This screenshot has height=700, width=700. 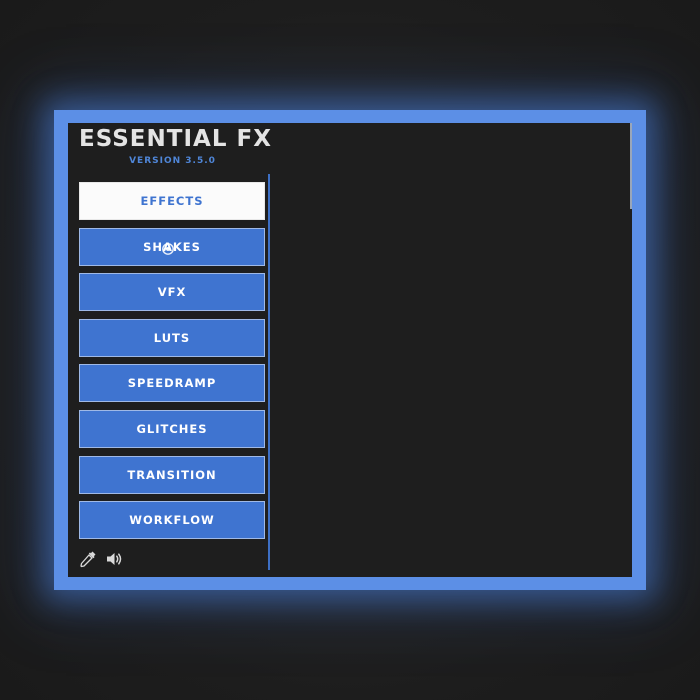 I want to click on sidebar-divider, so click(x=269, y=372).